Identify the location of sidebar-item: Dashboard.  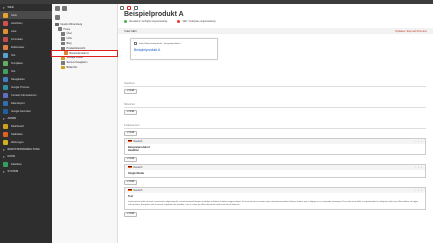
(26, 126).